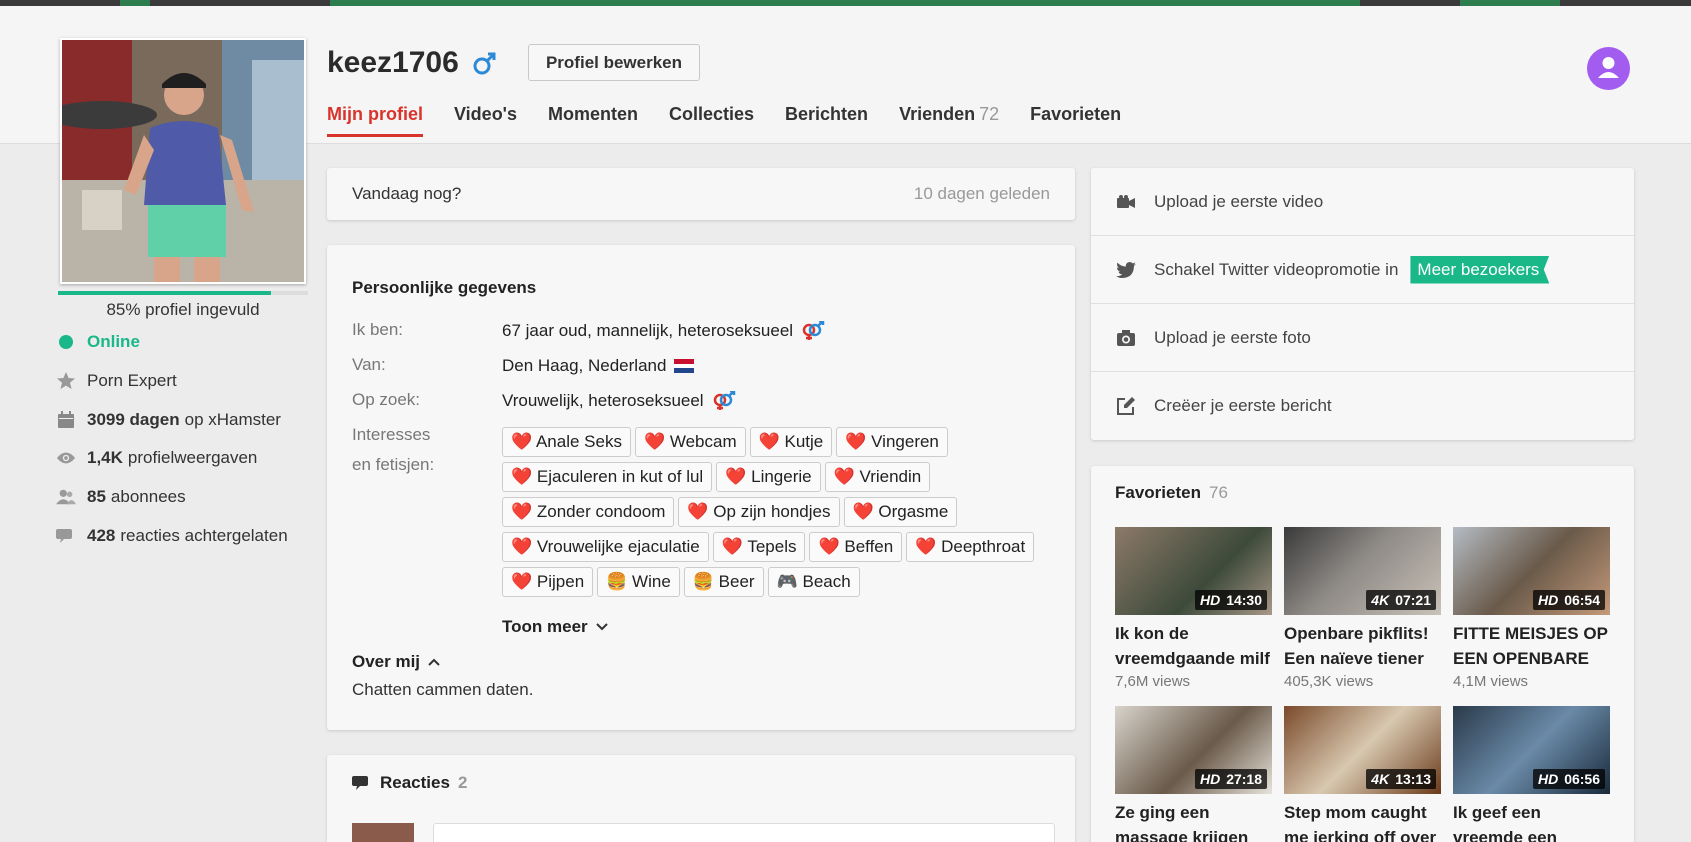 This screenshot has height=842, width=1691. Describe the element at coordinates (1401, 779) in the screenshot. I see `video-badge: 4K 13:13` at that location.